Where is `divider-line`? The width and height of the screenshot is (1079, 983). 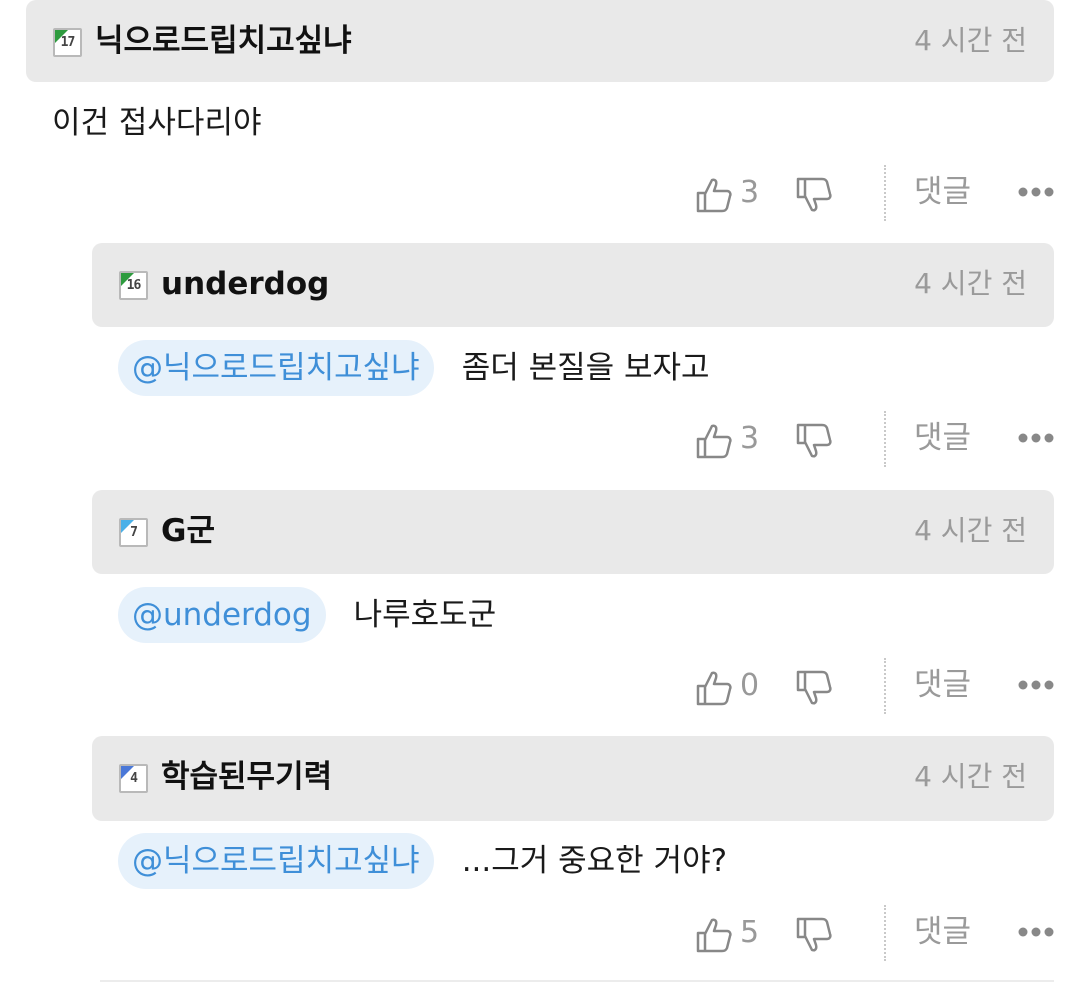 divider-line is located at coordinates (577, 981).